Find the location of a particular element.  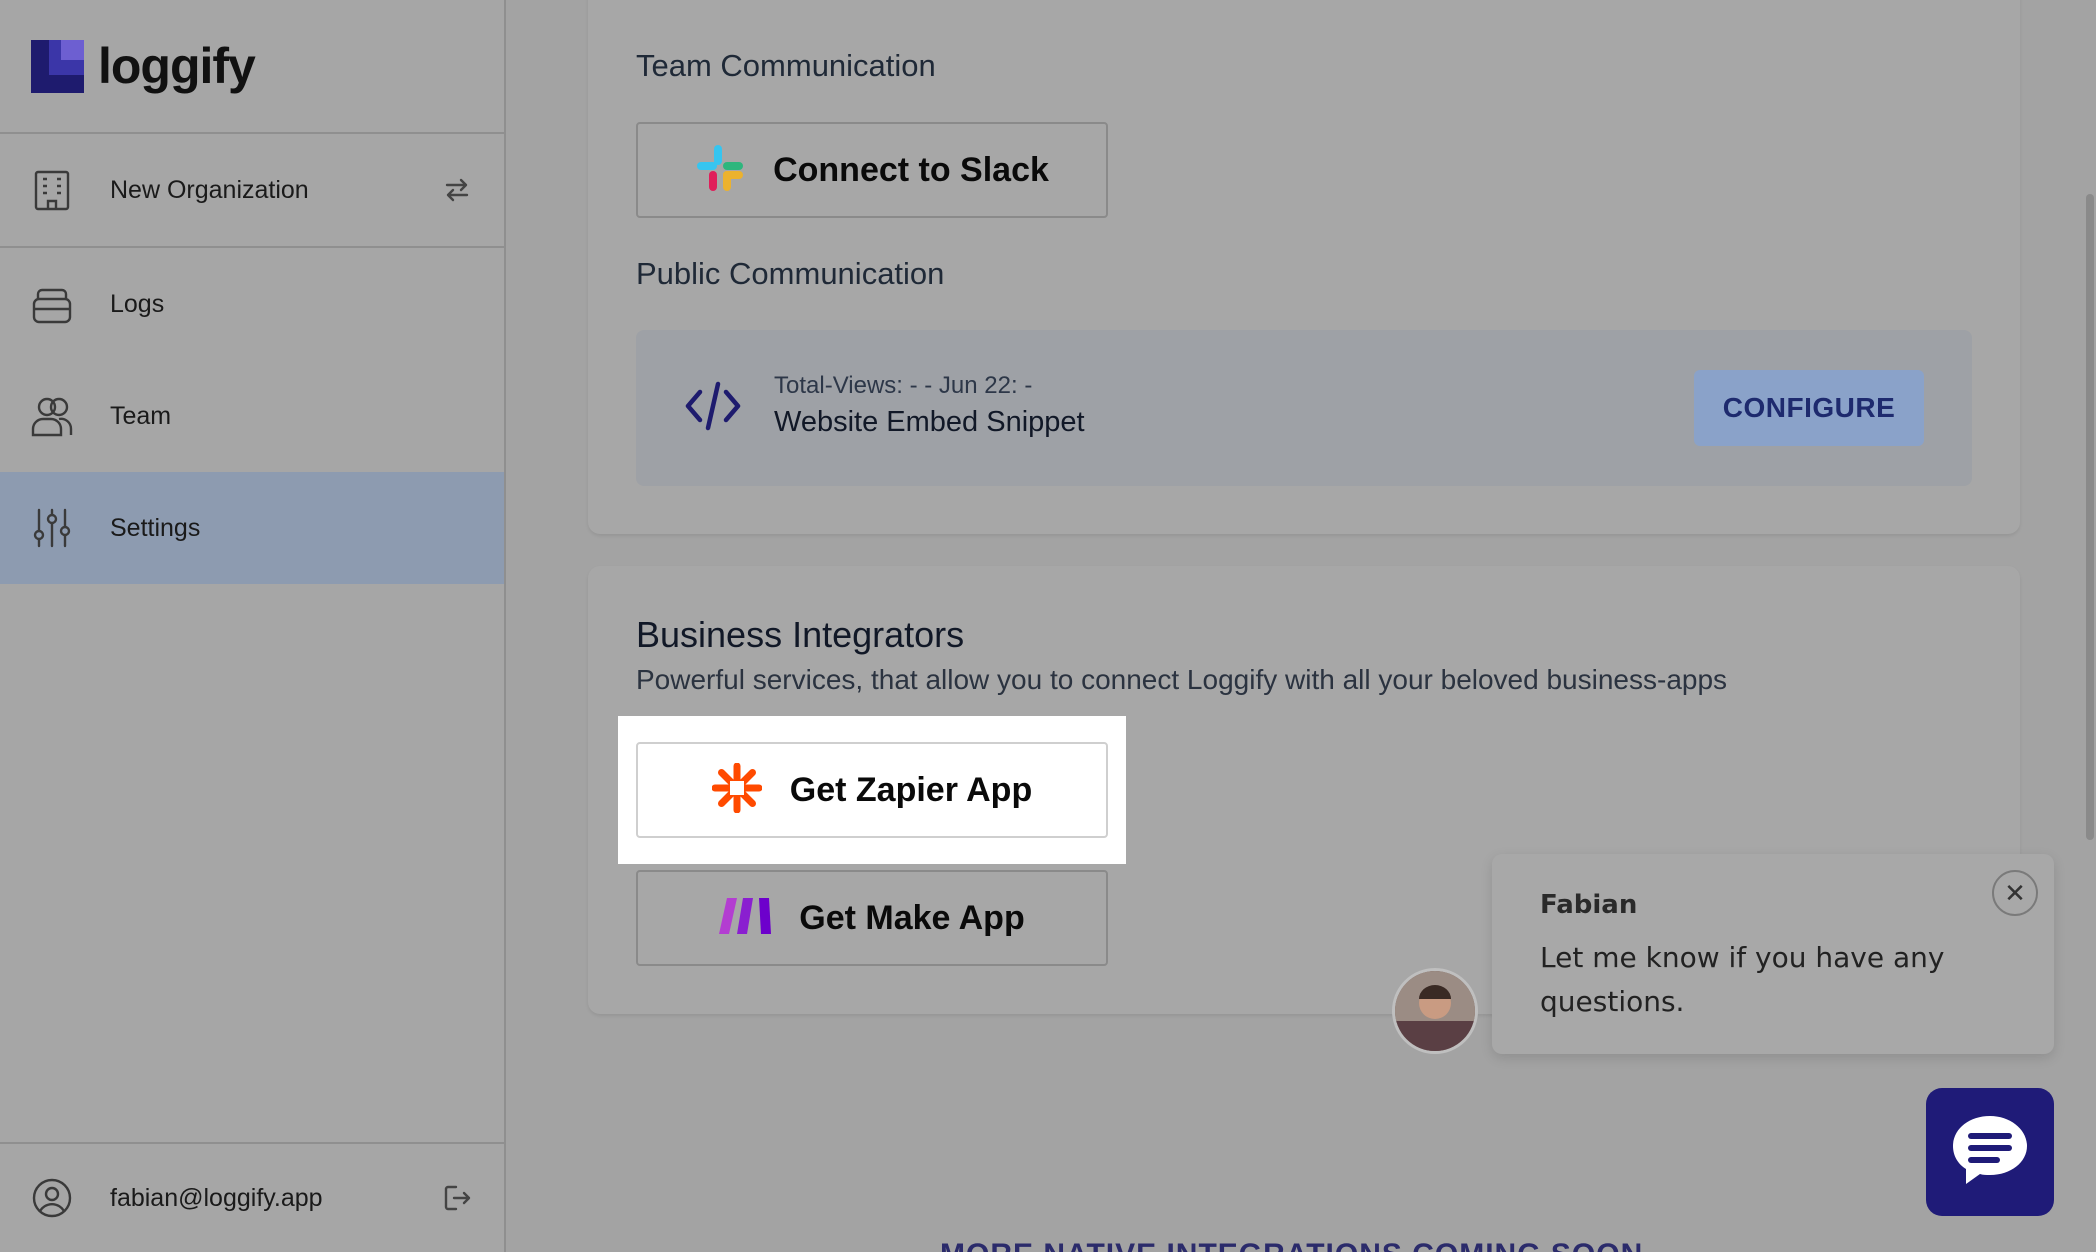

coming-soon-heading: MORE NATIVE INTEGRATIONS COMING SOON is located at coordinates (1291, 1245).